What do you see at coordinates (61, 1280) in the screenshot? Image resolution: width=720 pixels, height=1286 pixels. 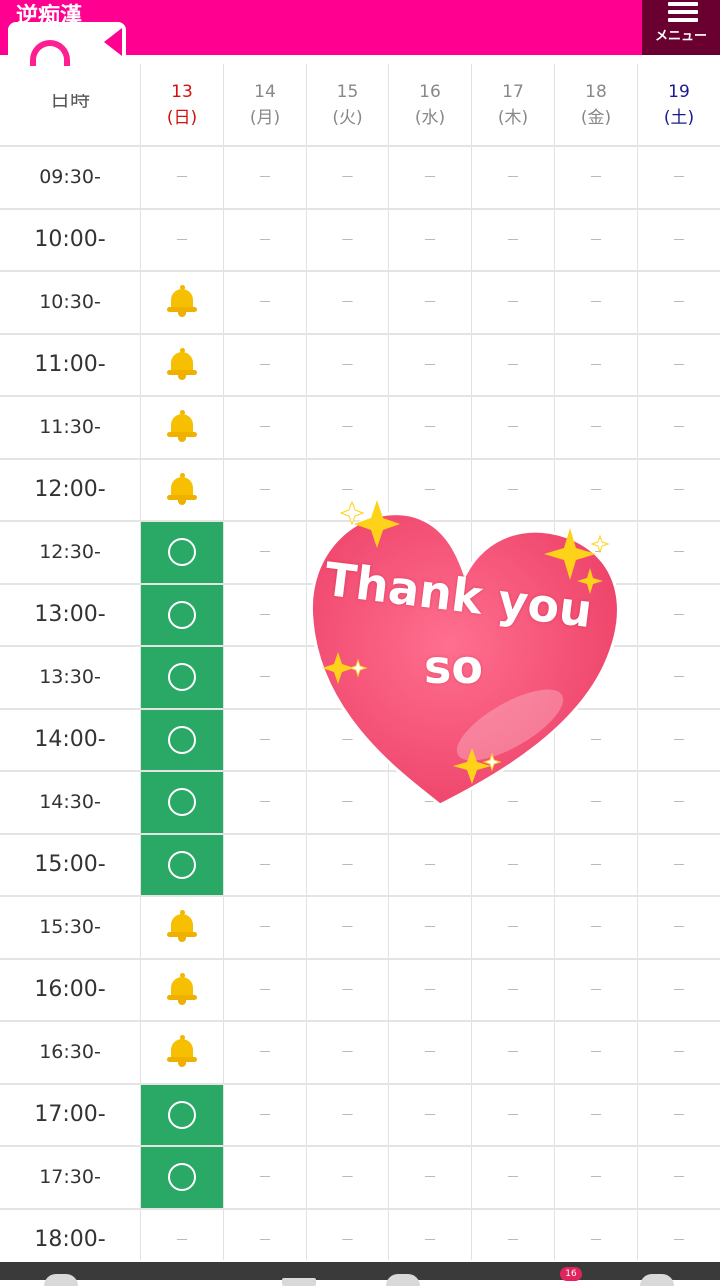 I see `nav-home-icon` at bounding box center [61, 1280].